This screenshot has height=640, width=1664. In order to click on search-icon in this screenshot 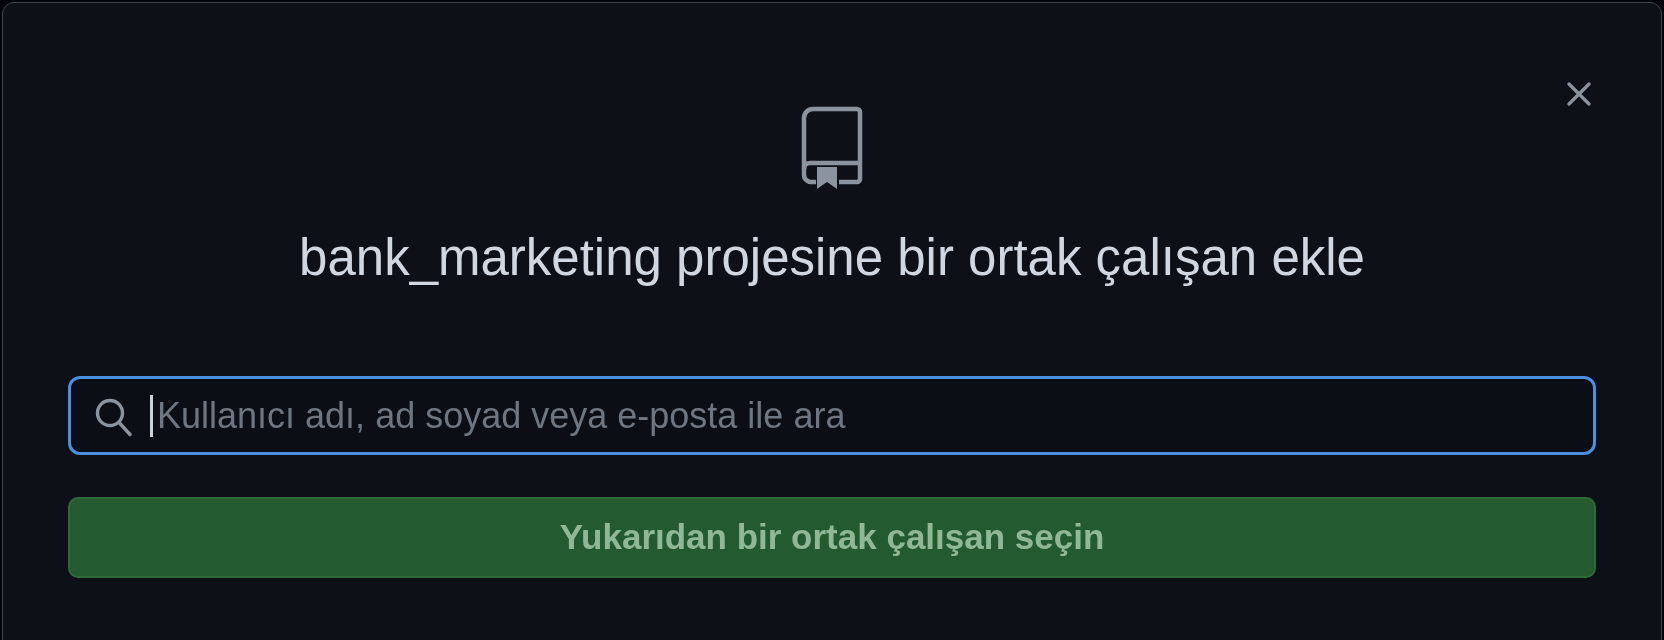, I will do `click(113, 417)`.